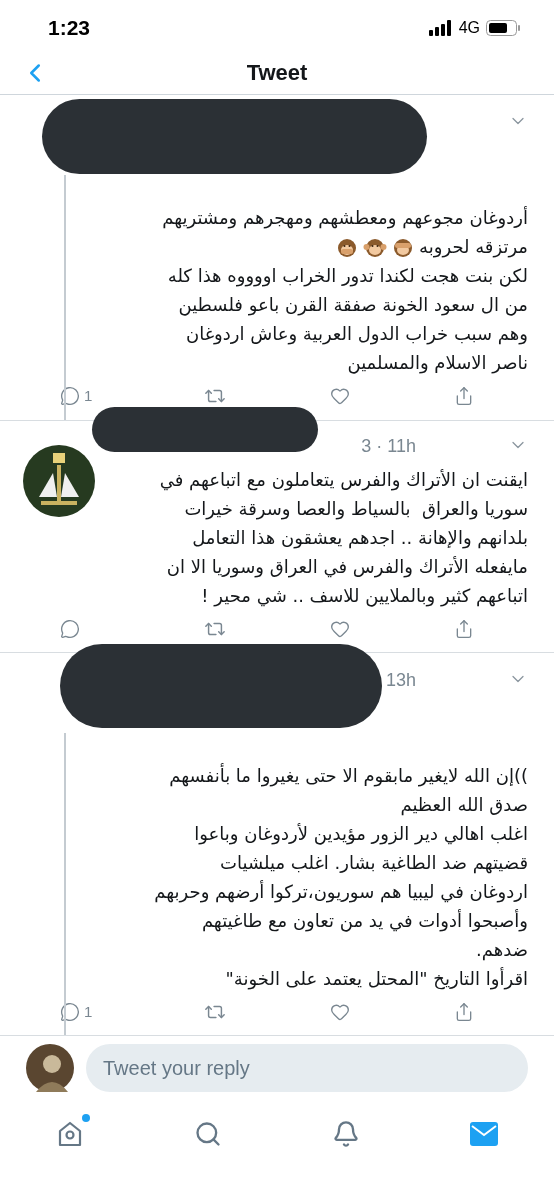  What do you see at coordinates (307, 1068) in the screenshot?
I see `reply-input: Tweet your reply` at bounding box center [307, 1068].